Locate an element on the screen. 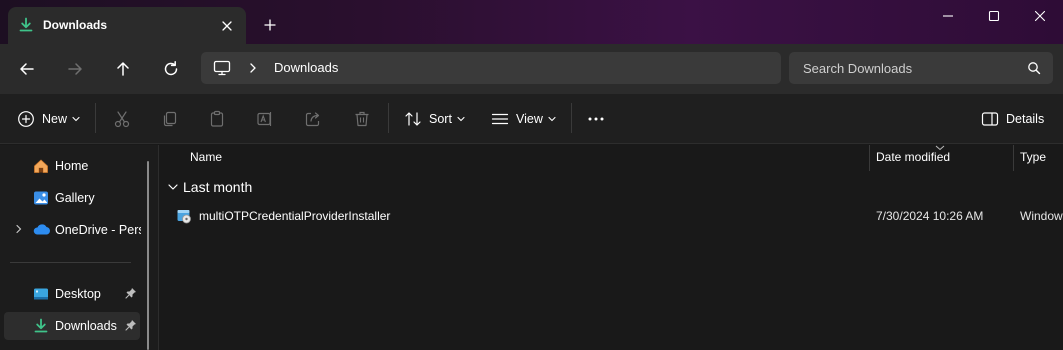  details-button: Details is located at coordinates (1012, 119).